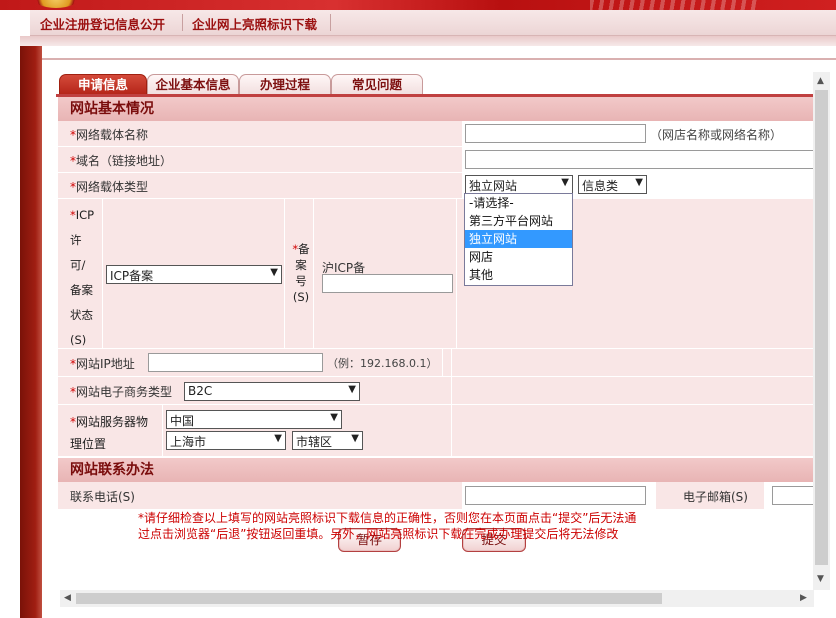 The height and width of the screenshot is (618, 836). What do you see at coordinates (31, 332) in the screenshot?
I see `left-frame-border` at bounding box center [31, 332].